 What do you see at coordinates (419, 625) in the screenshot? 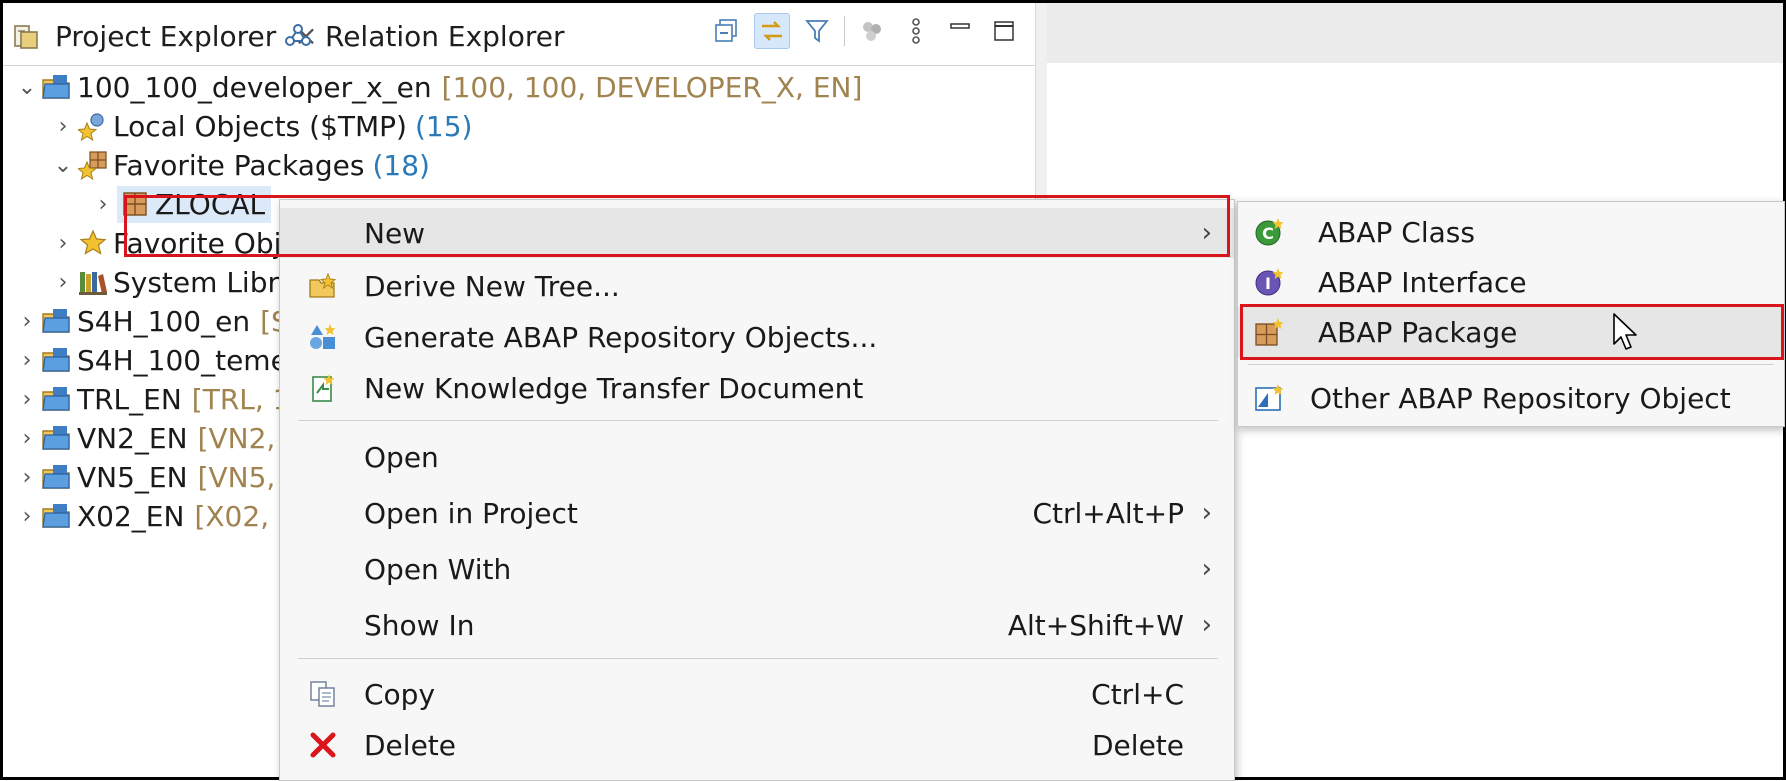
I see `menu-item-label: Show In` at bounding box center [419, 625].